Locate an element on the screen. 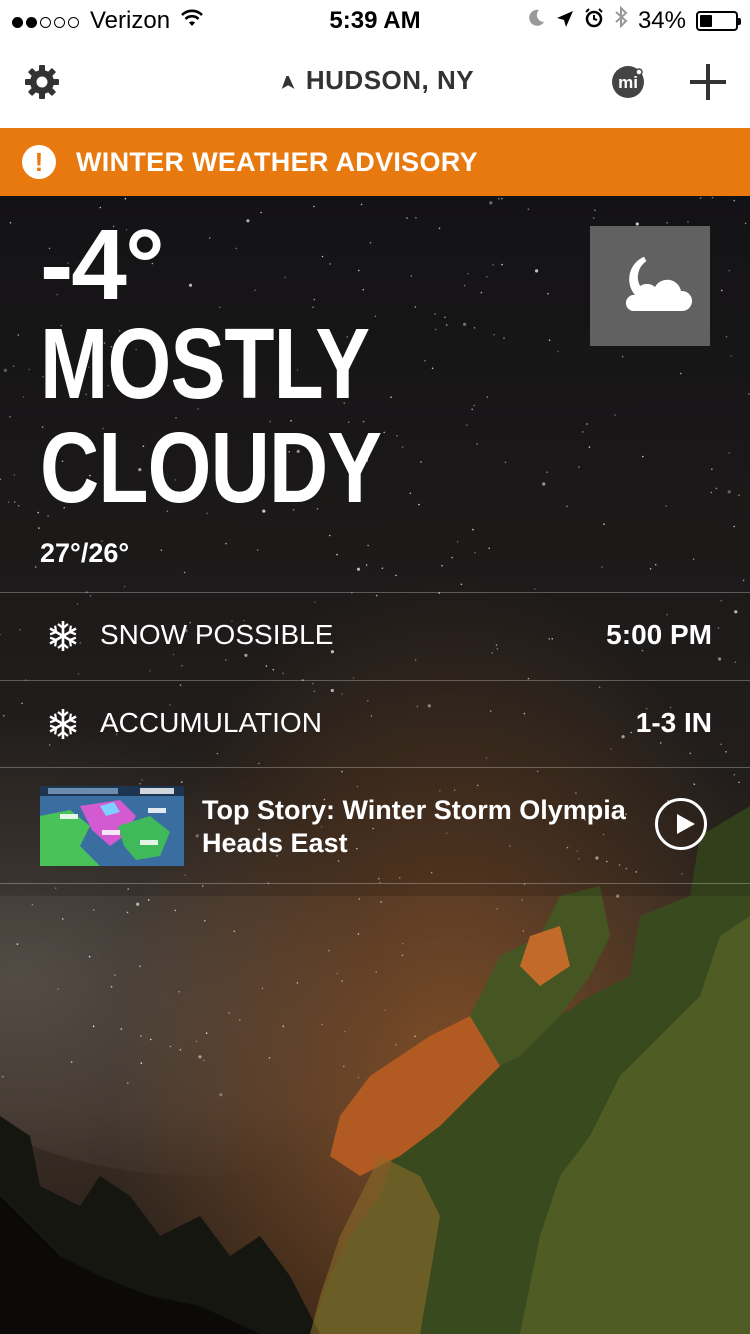 This screenshot has width=750, height=1334. nav-bar: HUDSON, NY mi is located at coordinates (375, 84).